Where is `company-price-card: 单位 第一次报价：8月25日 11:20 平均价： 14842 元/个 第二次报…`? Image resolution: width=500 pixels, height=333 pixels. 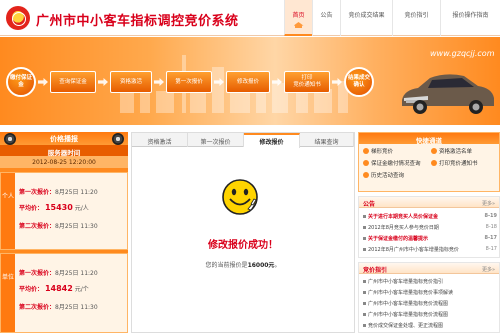 company-price-card: 单位 第一次报价：8月25日 11:20 平均价： 14842 元/个 第二次报… is located at coordinates (64, 293).